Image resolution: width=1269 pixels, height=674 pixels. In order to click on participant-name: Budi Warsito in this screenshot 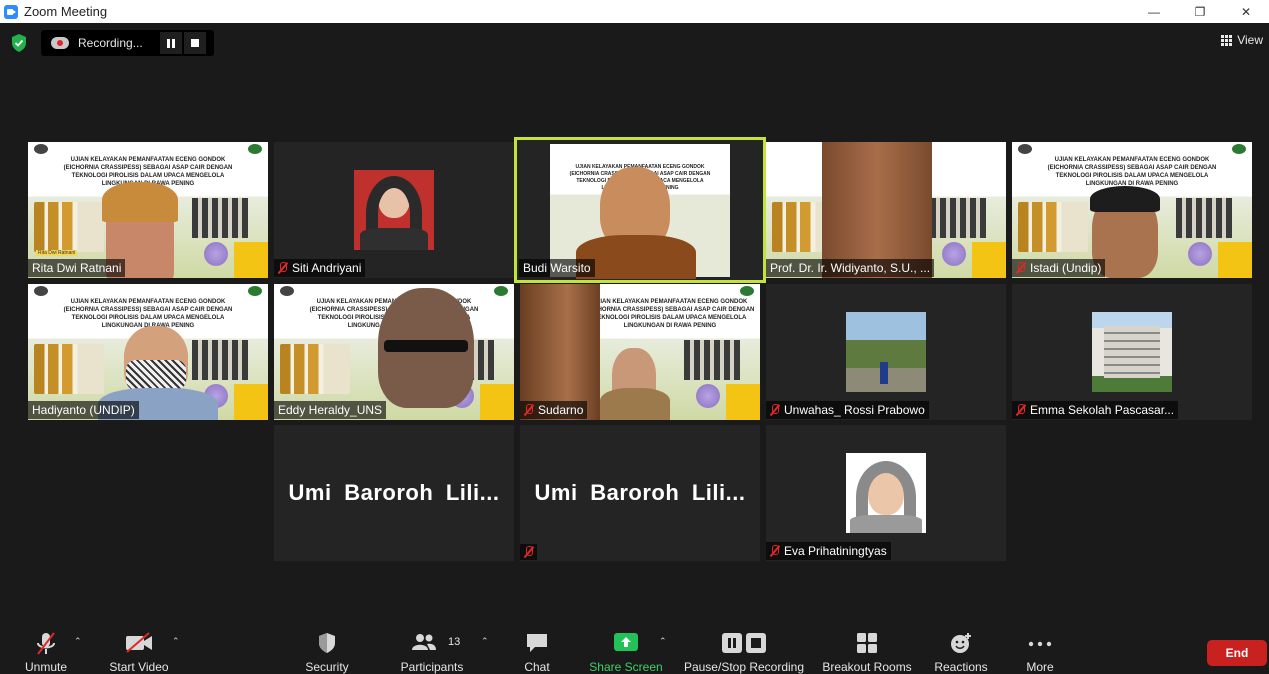, I will do `click(557, 268)`.